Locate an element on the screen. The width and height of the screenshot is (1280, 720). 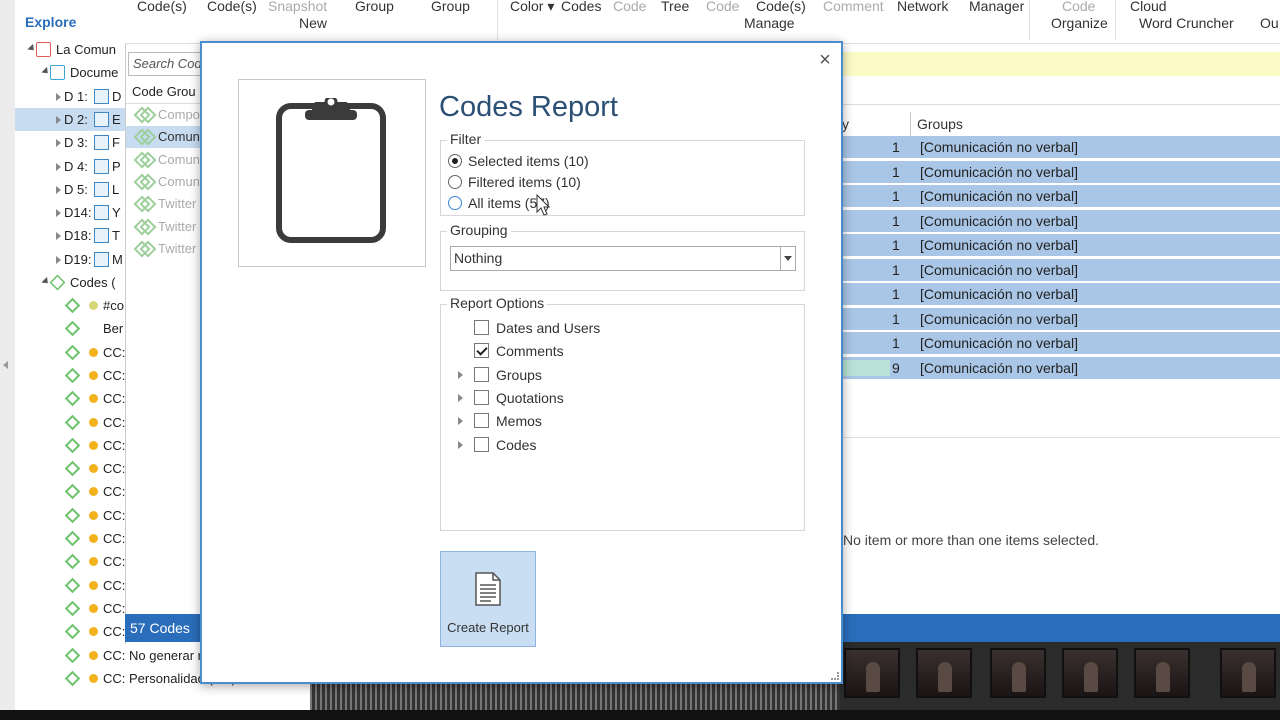
explore-tree-item: D 3: F is located at coordinates (70, 142).